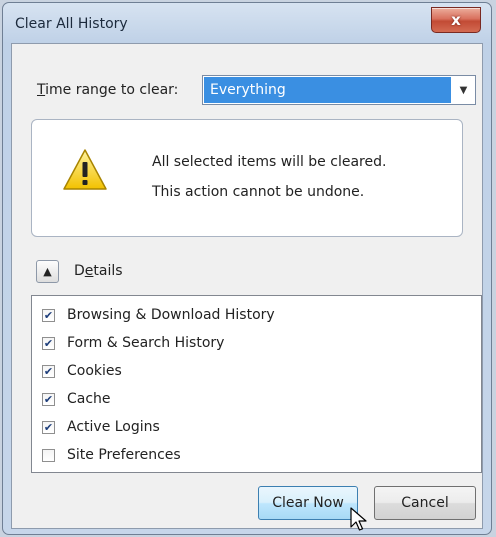 The image size is (496, 537). I want to click on time-range-select: Everything ▼, so click(339, 90).